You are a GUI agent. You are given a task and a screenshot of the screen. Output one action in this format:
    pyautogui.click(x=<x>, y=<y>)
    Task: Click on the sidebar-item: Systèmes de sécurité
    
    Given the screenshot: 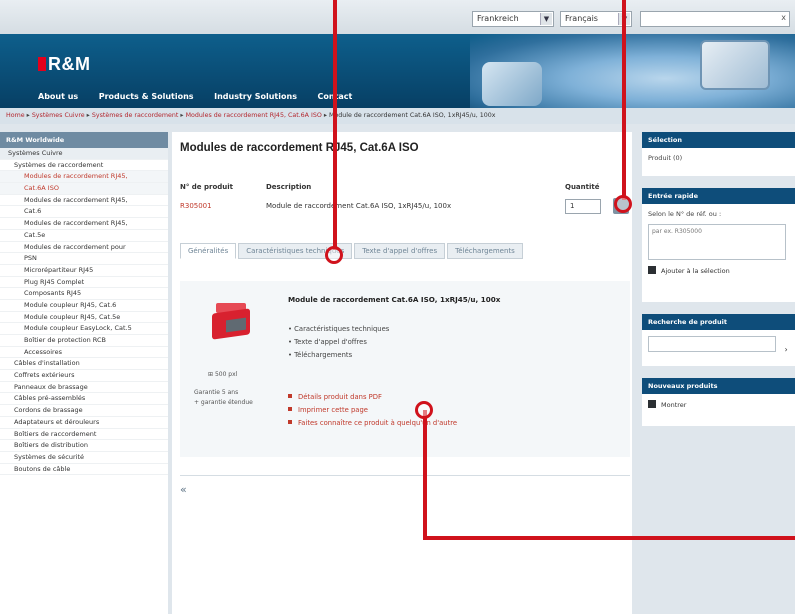 What is the action you would take?
    pyautogui.click(x=84, y=458)
    